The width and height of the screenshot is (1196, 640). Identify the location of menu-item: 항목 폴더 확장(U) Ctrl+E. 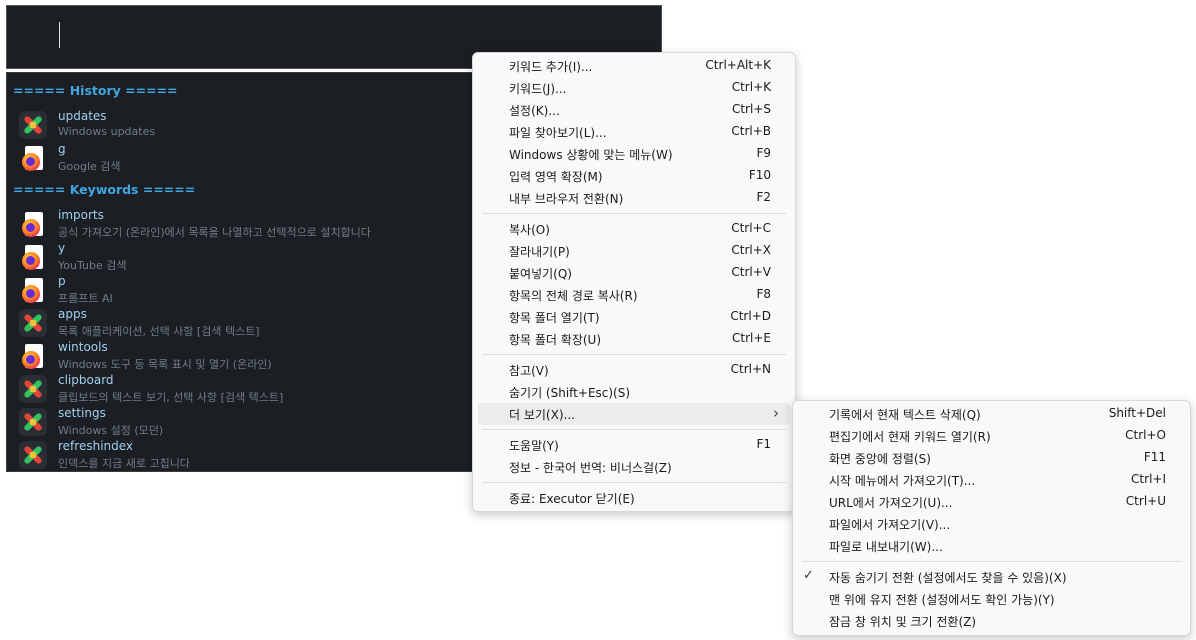
(634, 339).